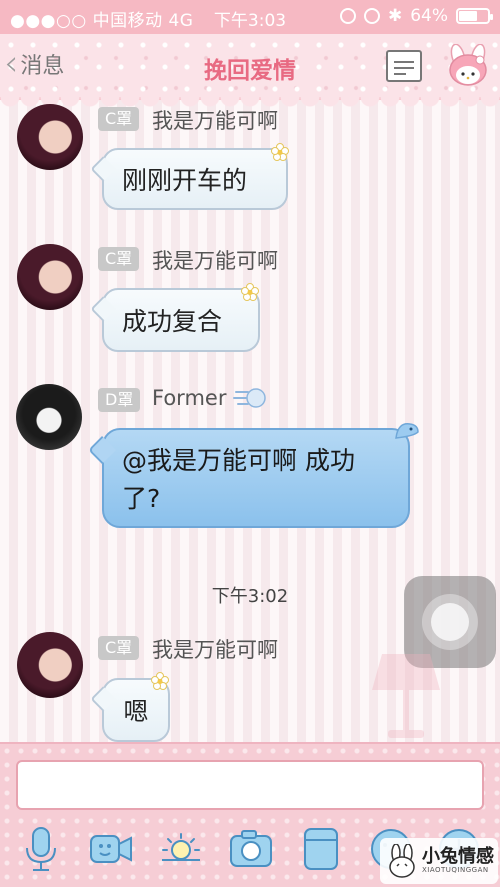 This screenshot has height=887, width=500. I want to click on sender-name: Former, so click(189, 398).